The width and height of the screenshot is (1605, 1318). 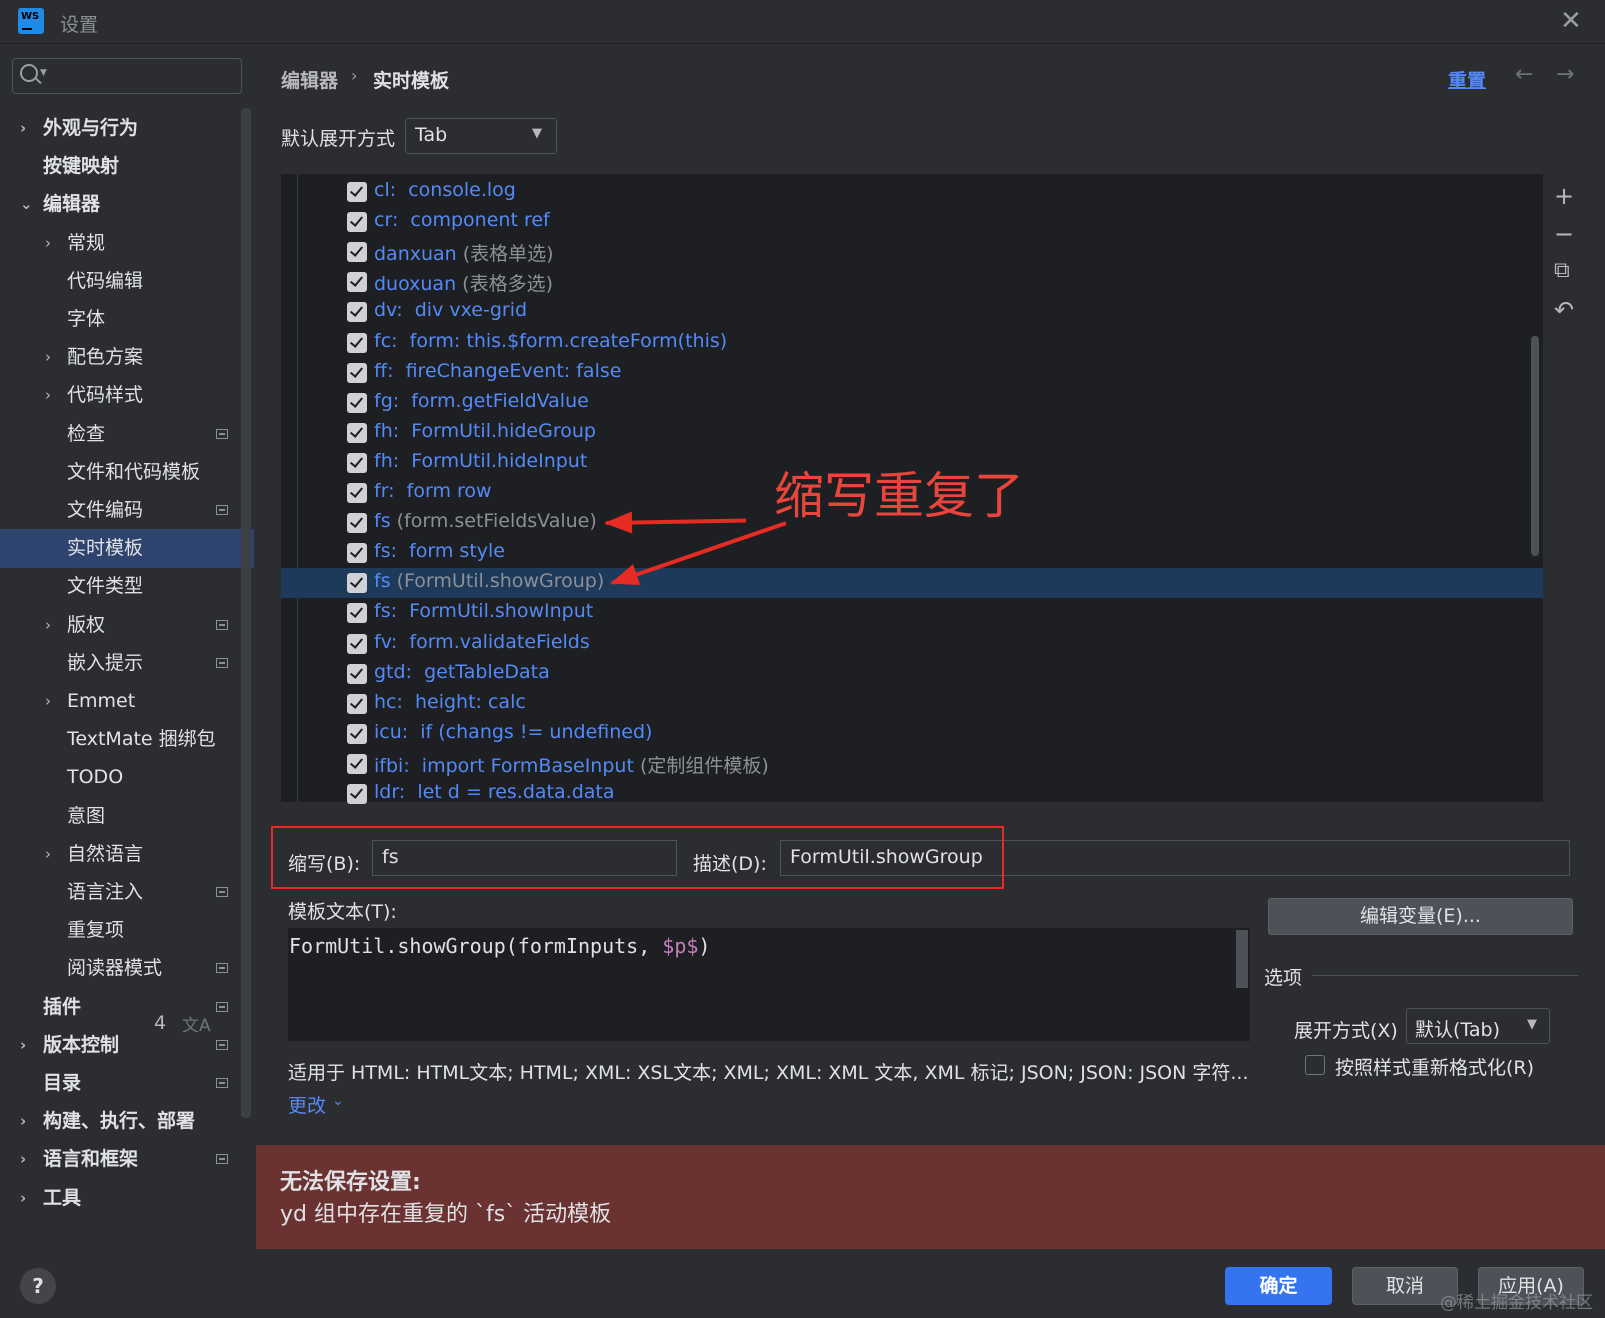 What do you see at coordinates (1467, 79) in the screenshot?
I see `reset-link: 重置` at bounding box center [1467, 79].